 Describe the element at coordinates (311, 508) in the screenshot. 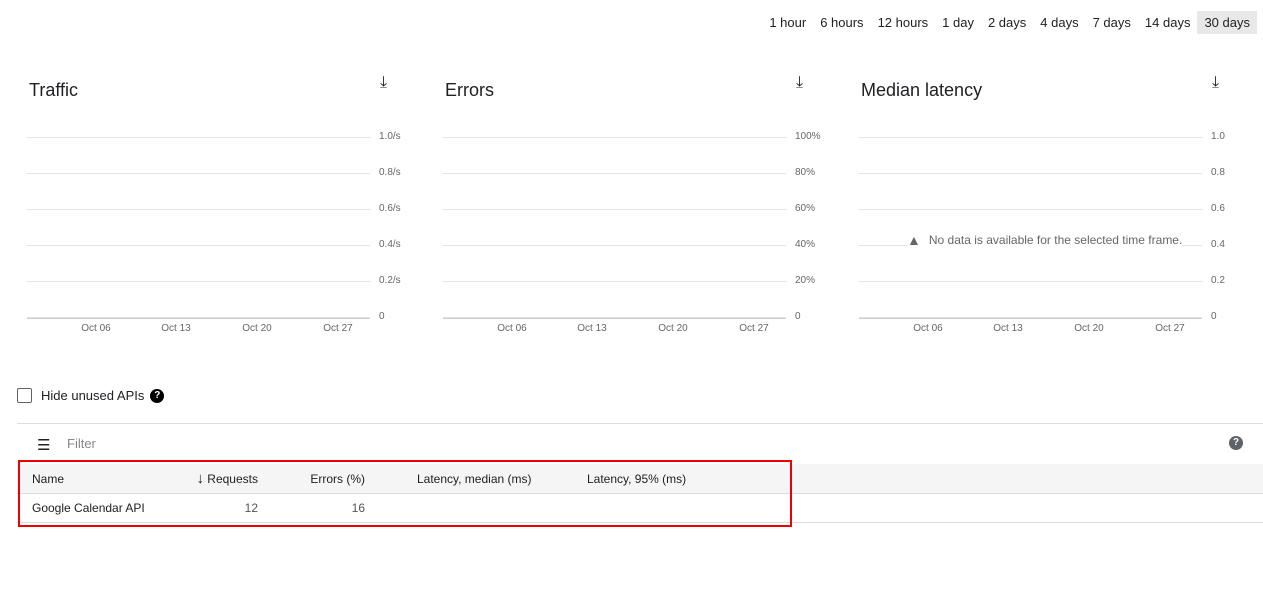

I see `errors-value: 16` at that location.